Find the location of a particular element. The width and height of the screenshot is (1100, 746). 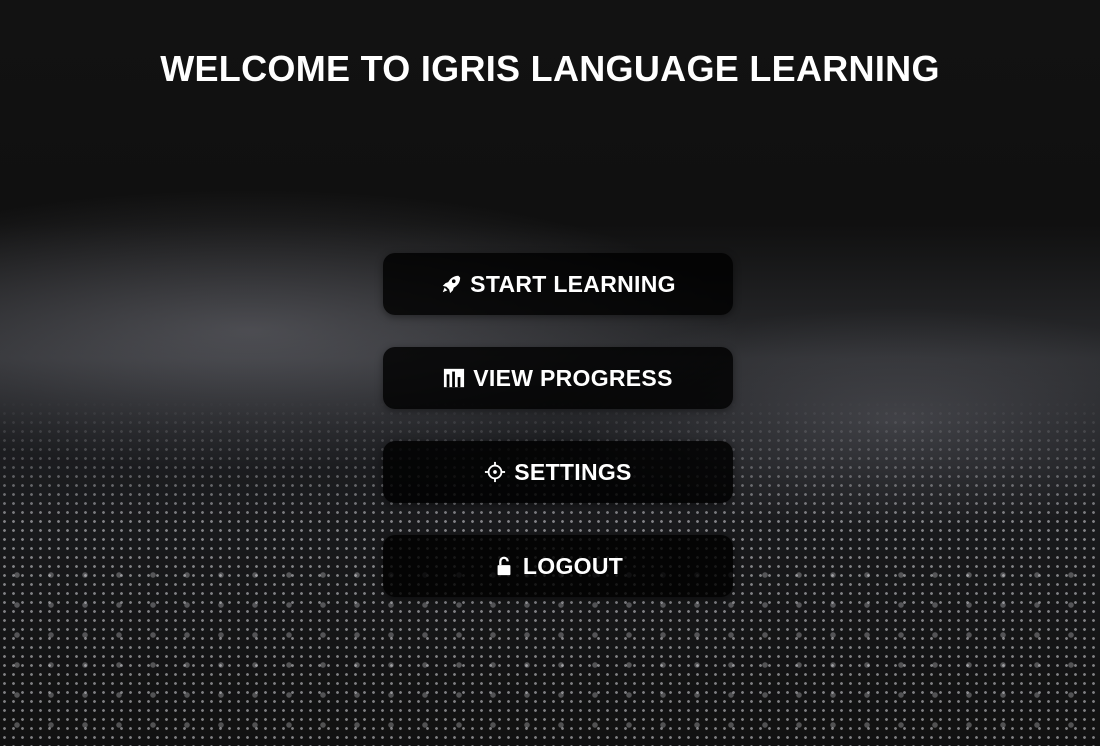

view-progress-button: VIEW PROGRESS is located at coordinates (558, 378).